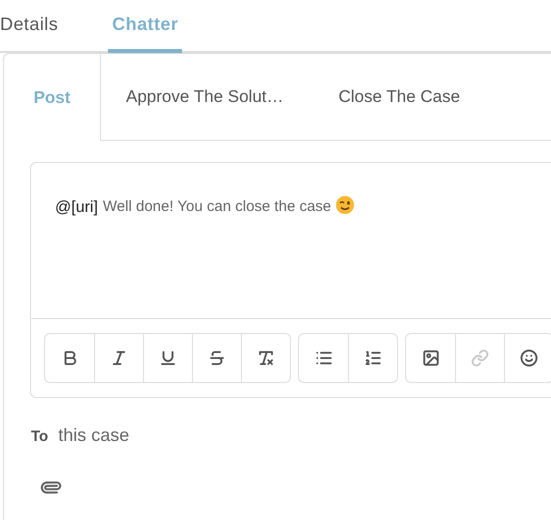 This screenshot has width=551, height=520. I want to click on numbered-list-icon, so click(373, 358).